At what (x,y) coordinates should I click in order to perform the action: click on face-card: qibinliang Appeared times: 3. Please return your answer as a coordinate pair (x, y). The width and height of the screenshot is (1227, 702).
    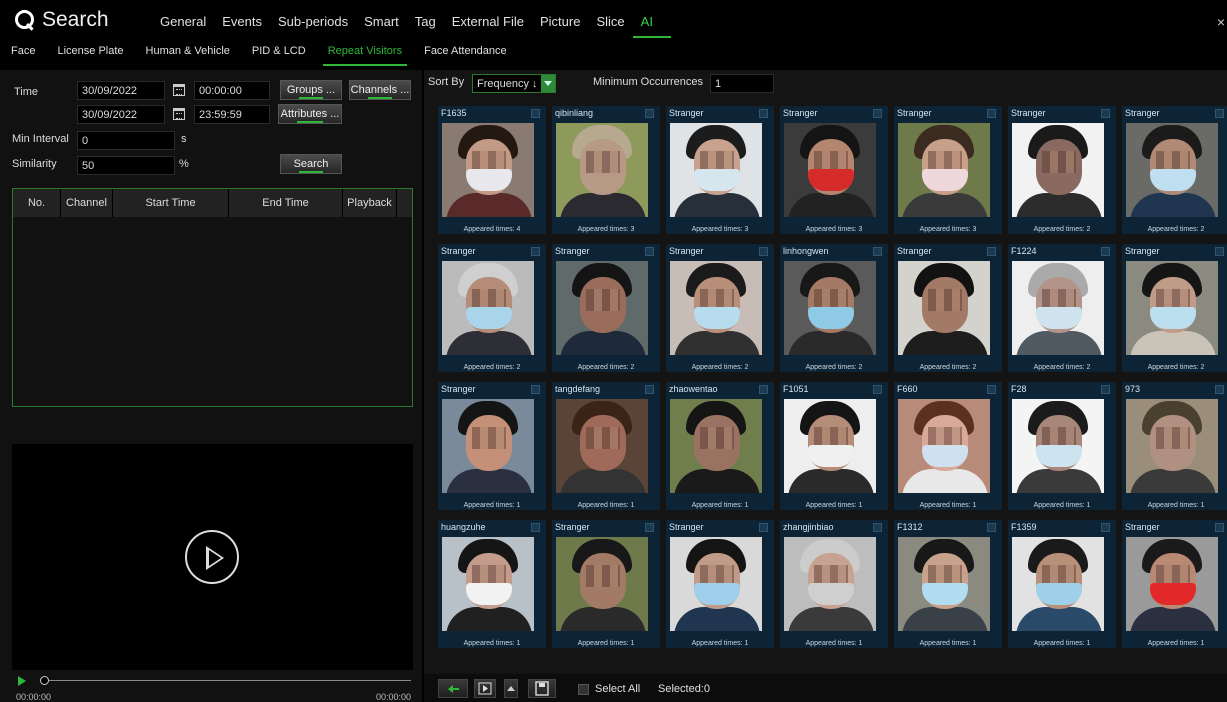
    Looking at the image, I should click on (606, 170).